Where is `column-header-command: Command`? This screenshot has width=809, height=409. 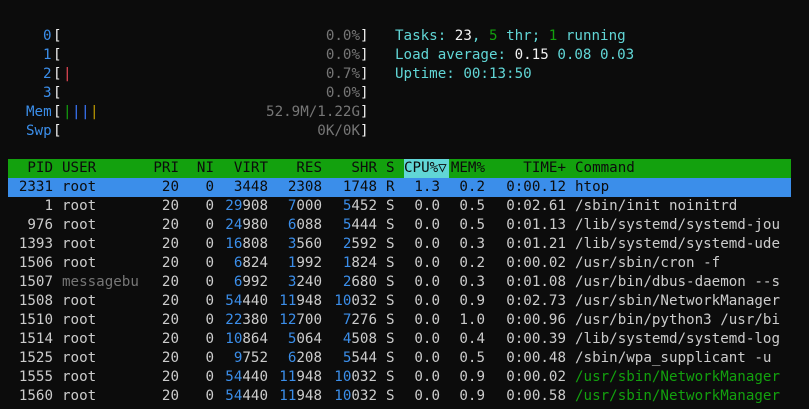 column-header-command: Command is located at coordinates (605, 168).